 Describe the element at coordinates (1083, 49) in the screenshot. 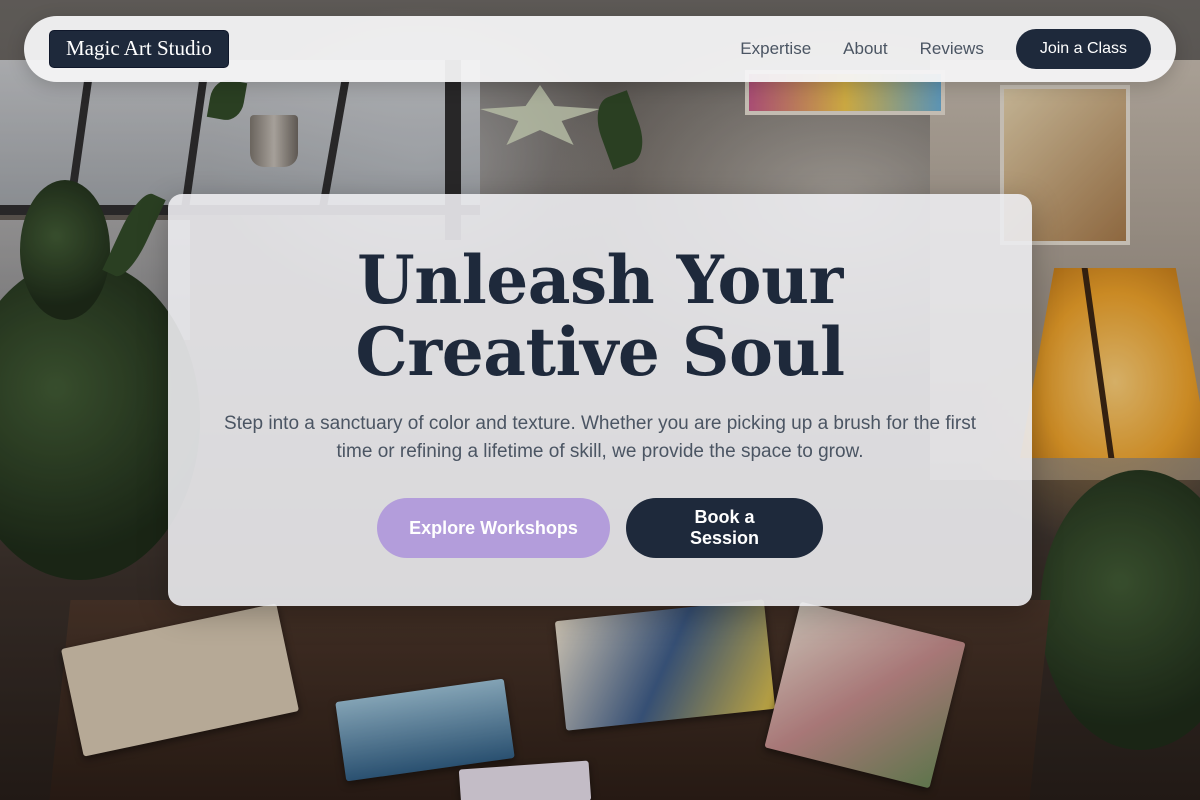

I see `join-class-button: Join a Class` at that location.